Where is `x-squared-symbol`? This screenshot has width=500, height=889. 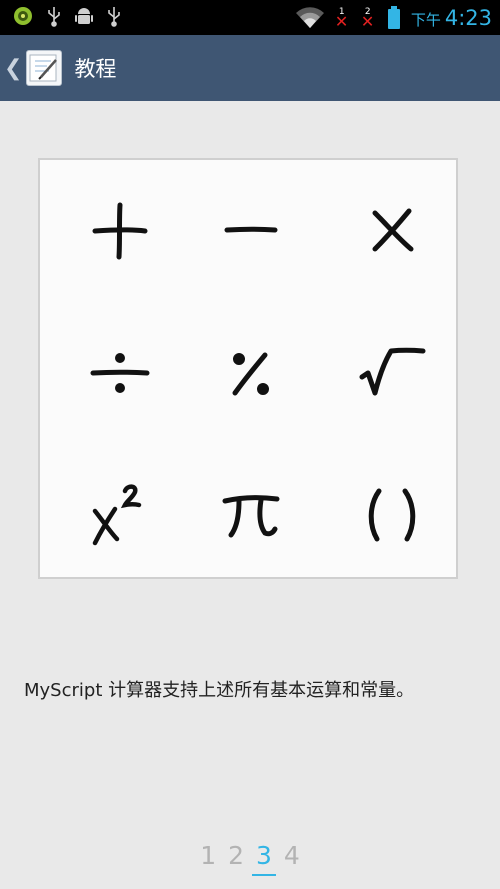 x-squared-symbol is located at coordinates (120, 514).